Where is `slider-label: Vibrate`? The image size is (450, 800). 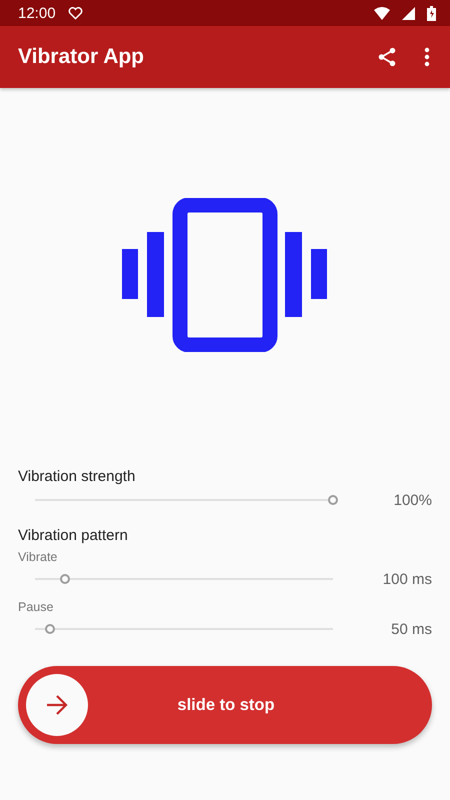
slider-label: Vibrate is located at coordinates (38, 557).